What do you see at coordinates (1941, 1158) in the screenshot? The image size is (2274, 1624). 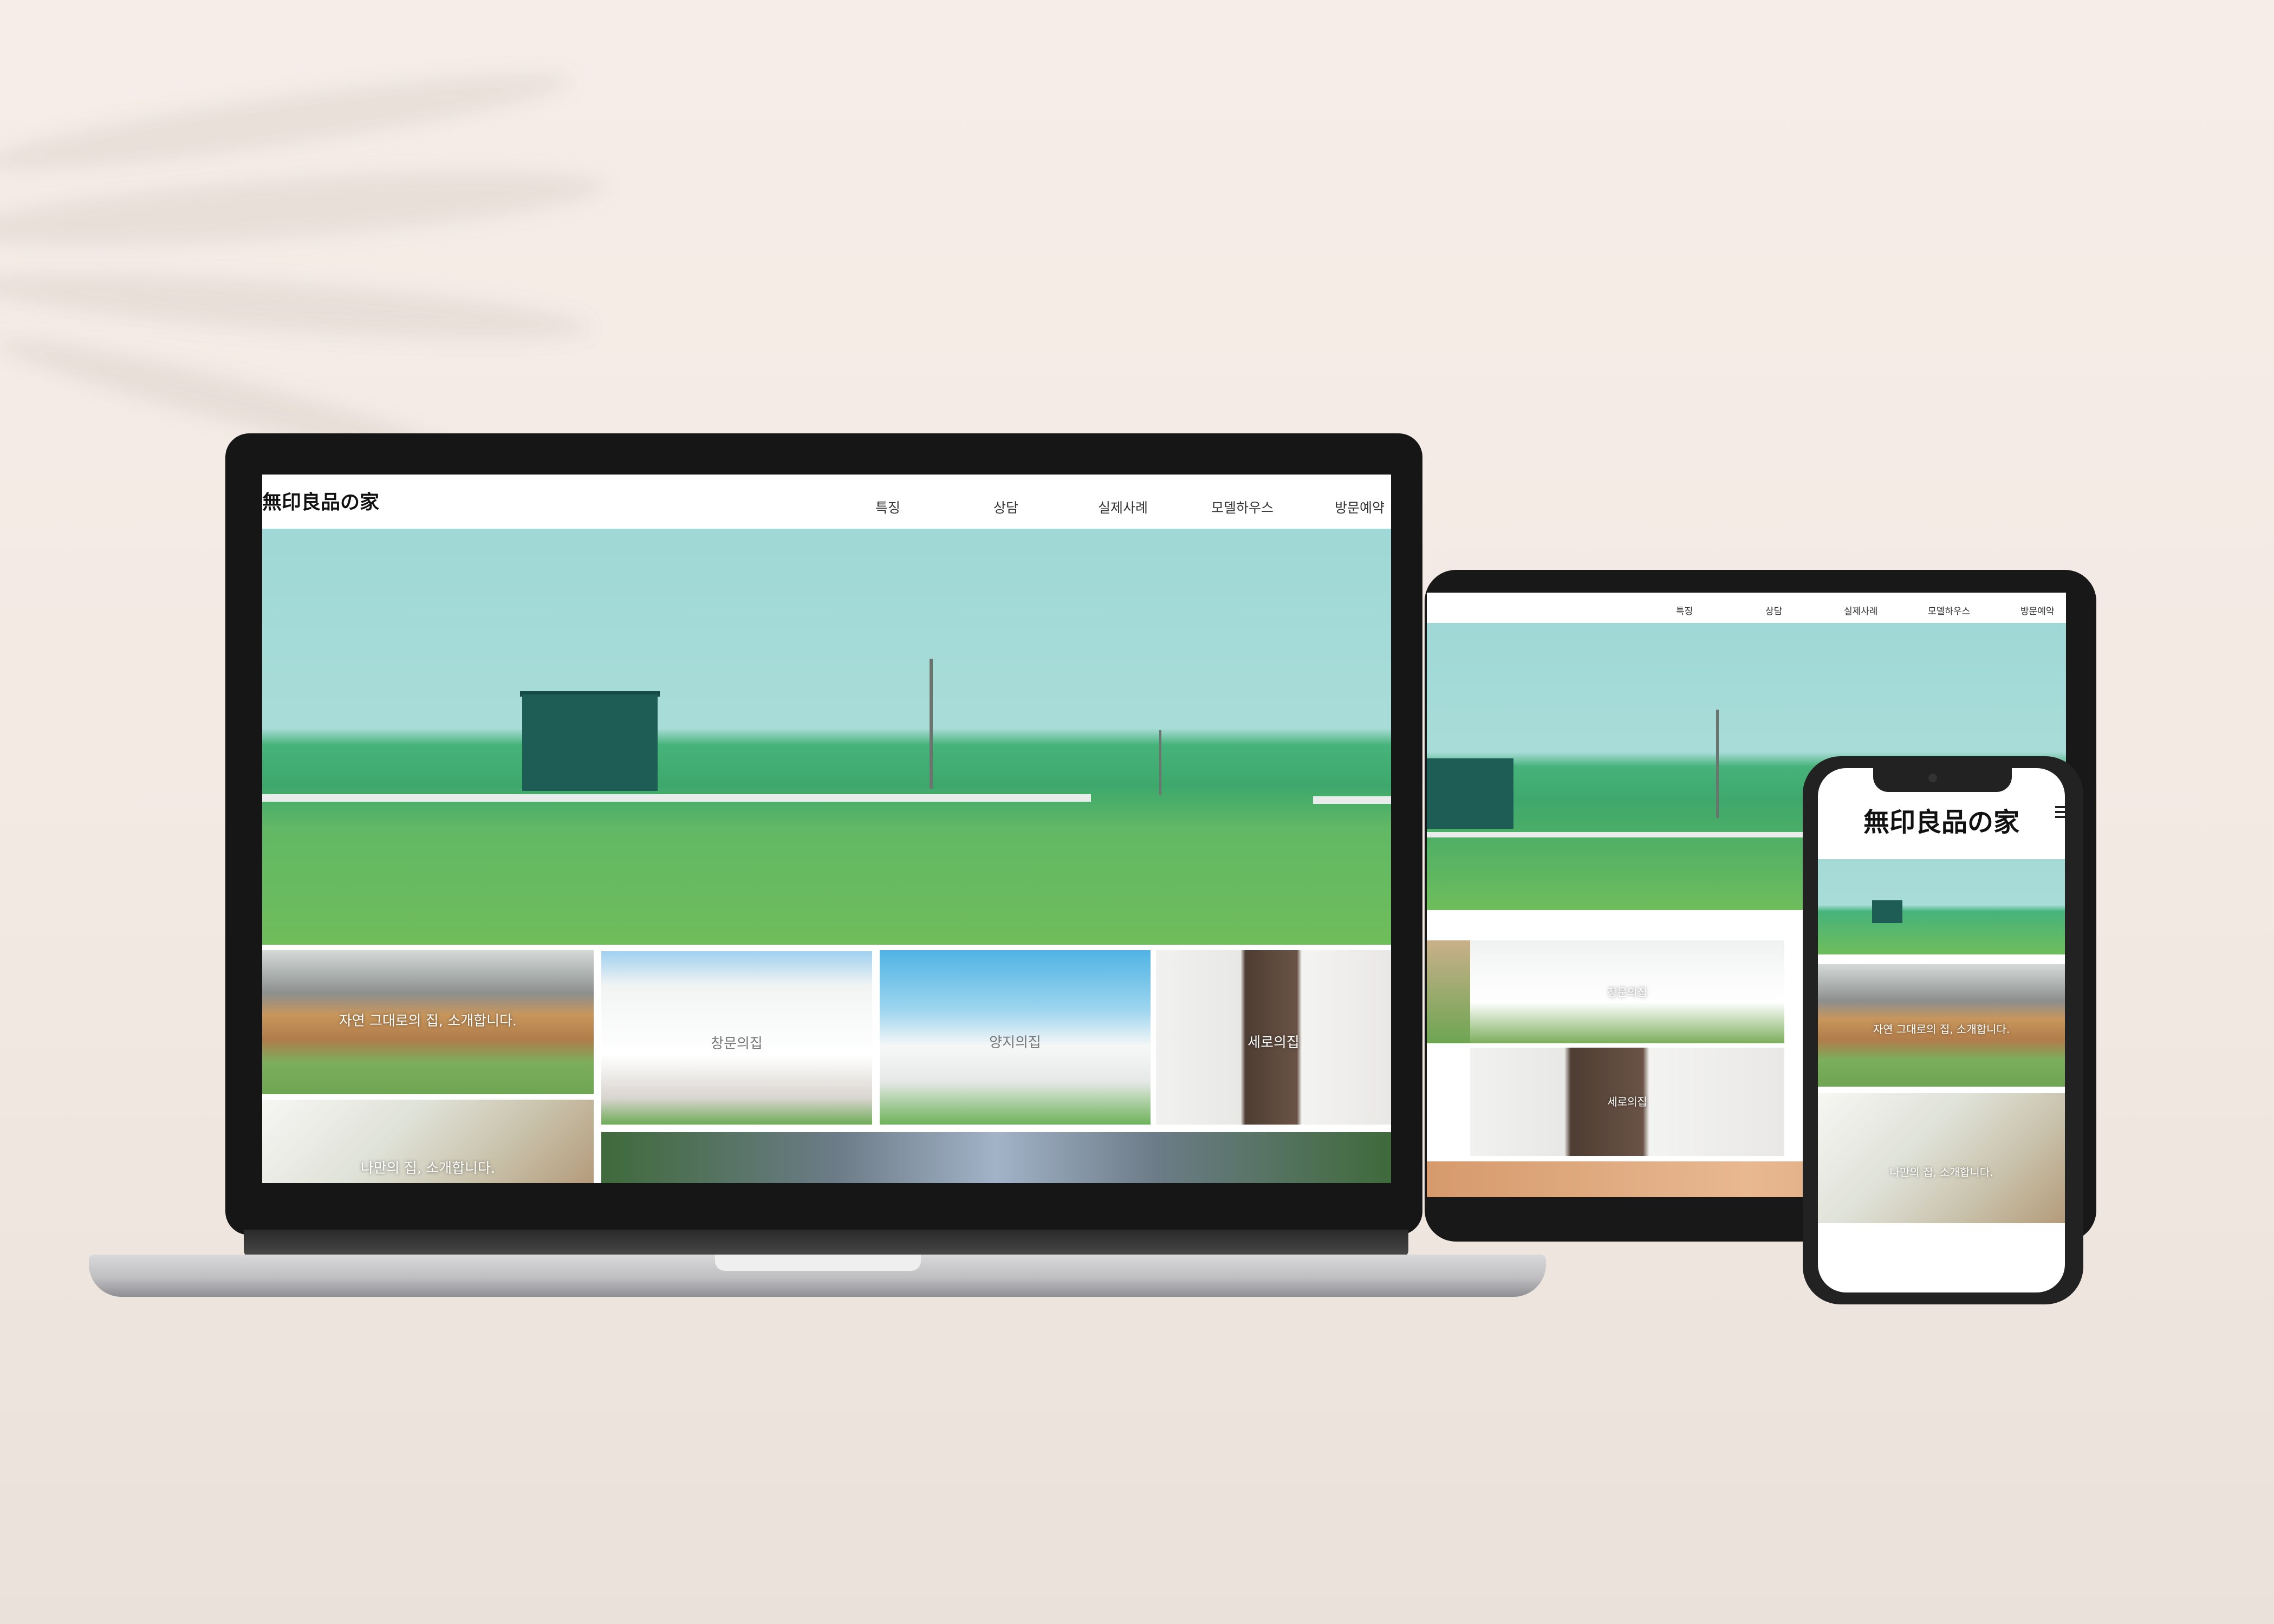 I see `phone-tile-my-house: 나만의 집, 소개합니다.` at bounding box center [1941, 1158].